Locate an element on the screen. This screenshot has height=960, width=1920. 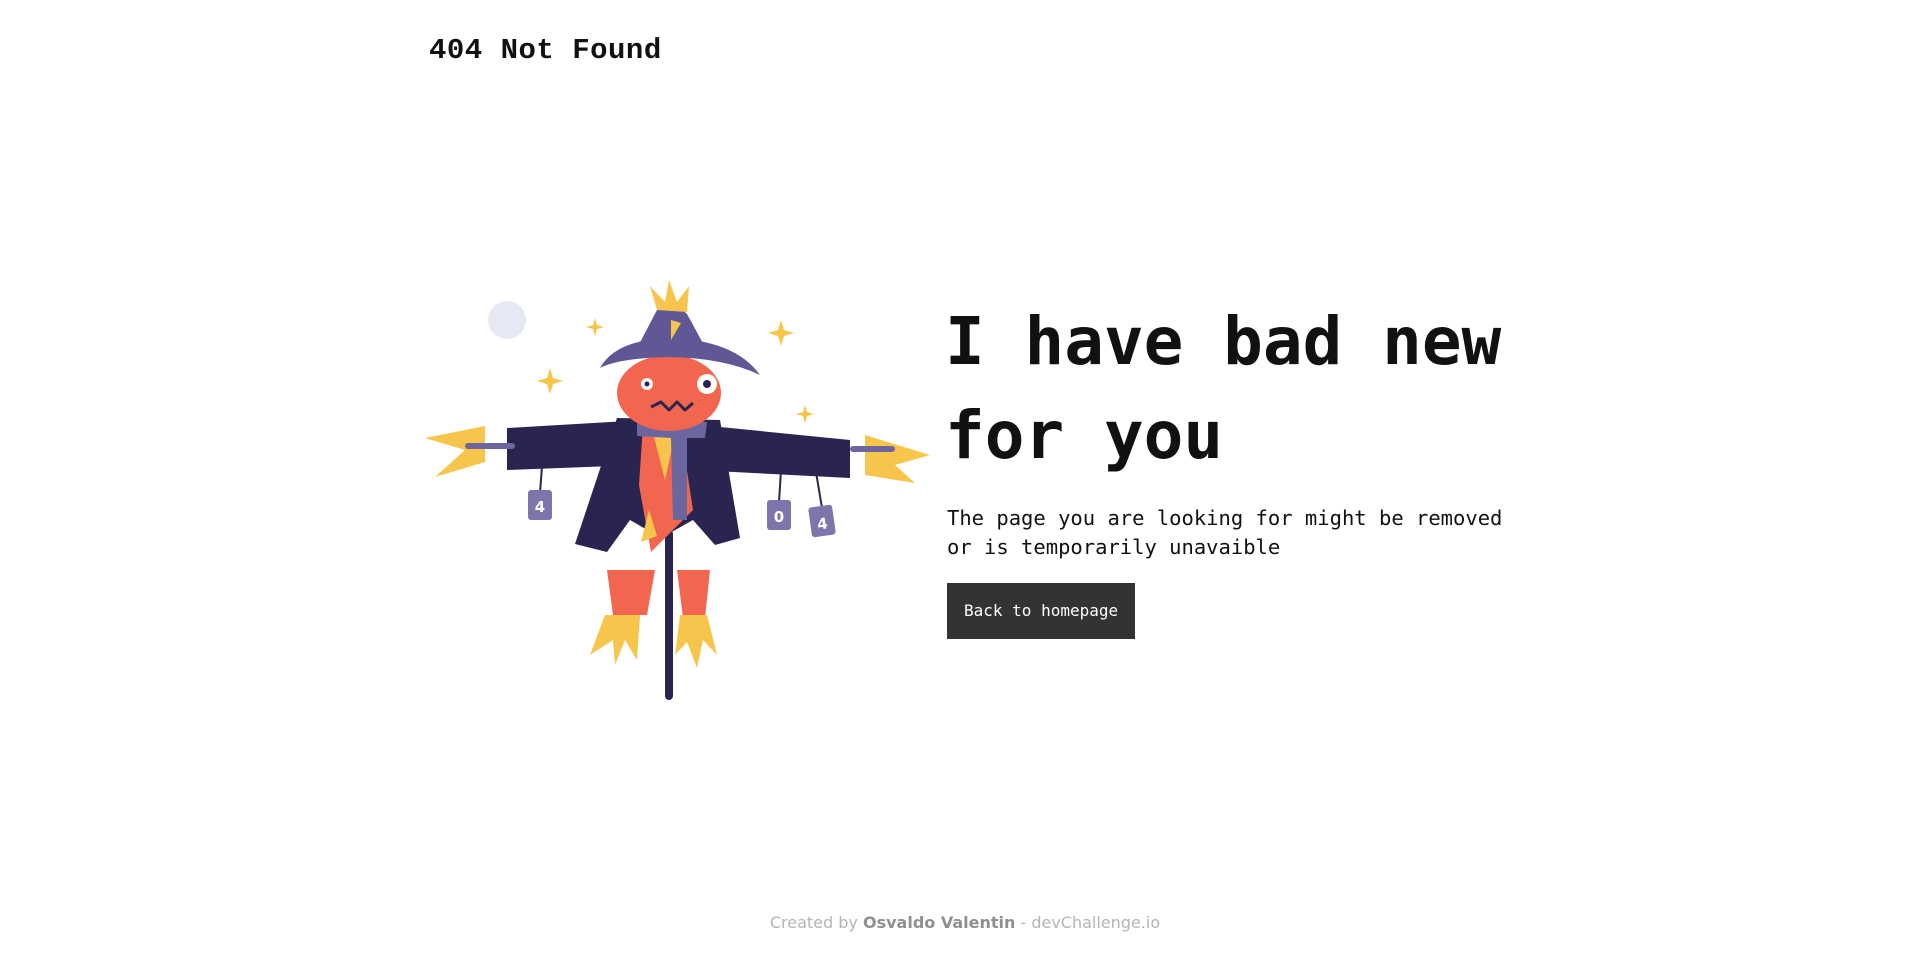
pole-shape is located at coordinates (669, 615).